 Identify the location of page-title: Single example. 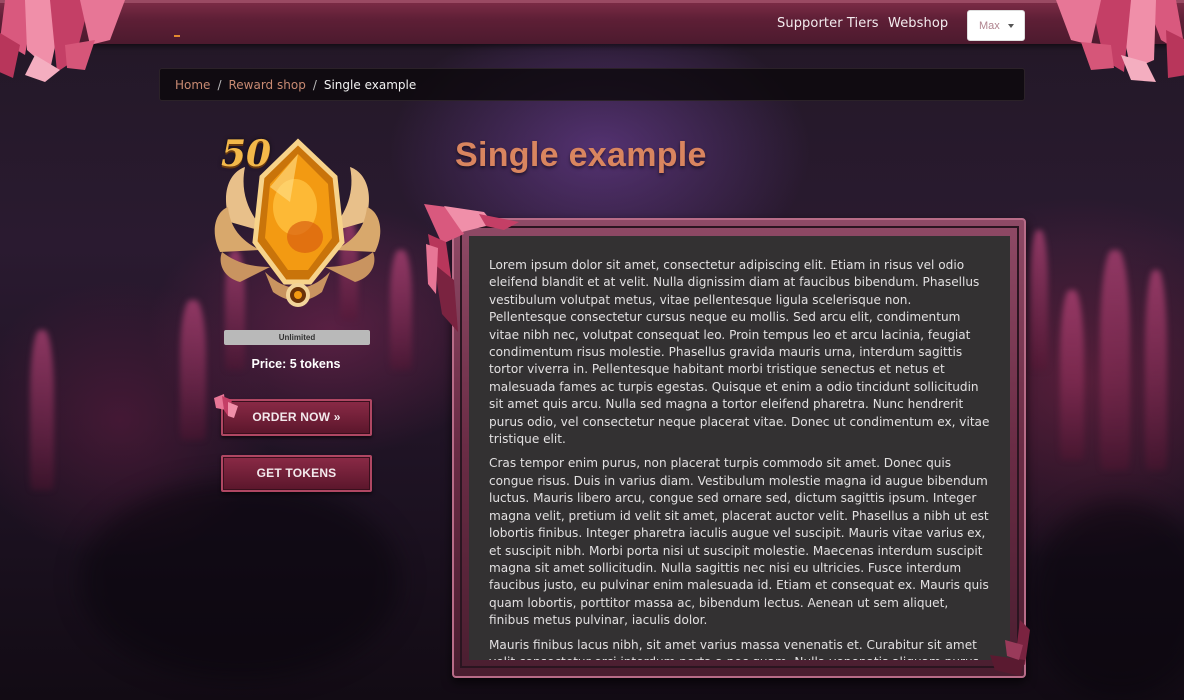
(581, 155).